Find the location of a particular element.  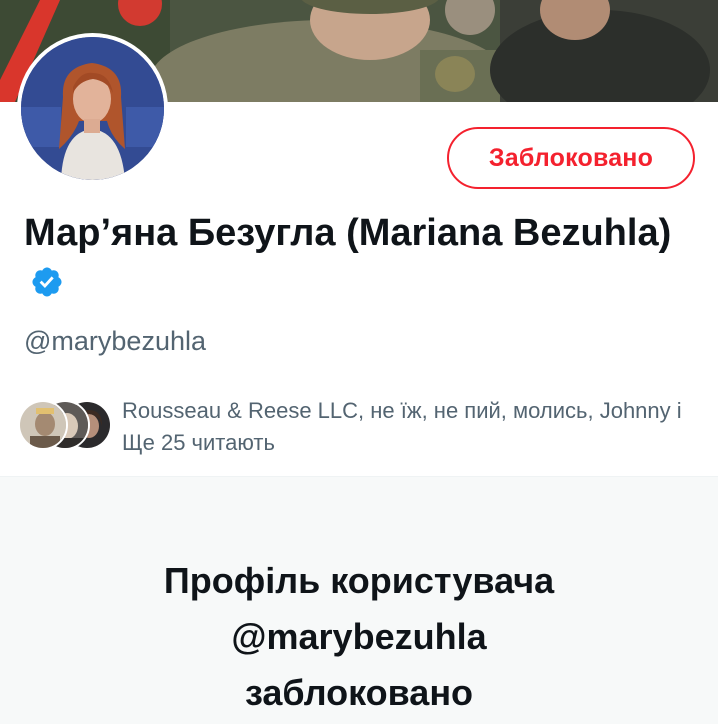

blocked-notice-line2: @marybezuhla is located at coordinates (359, 636).